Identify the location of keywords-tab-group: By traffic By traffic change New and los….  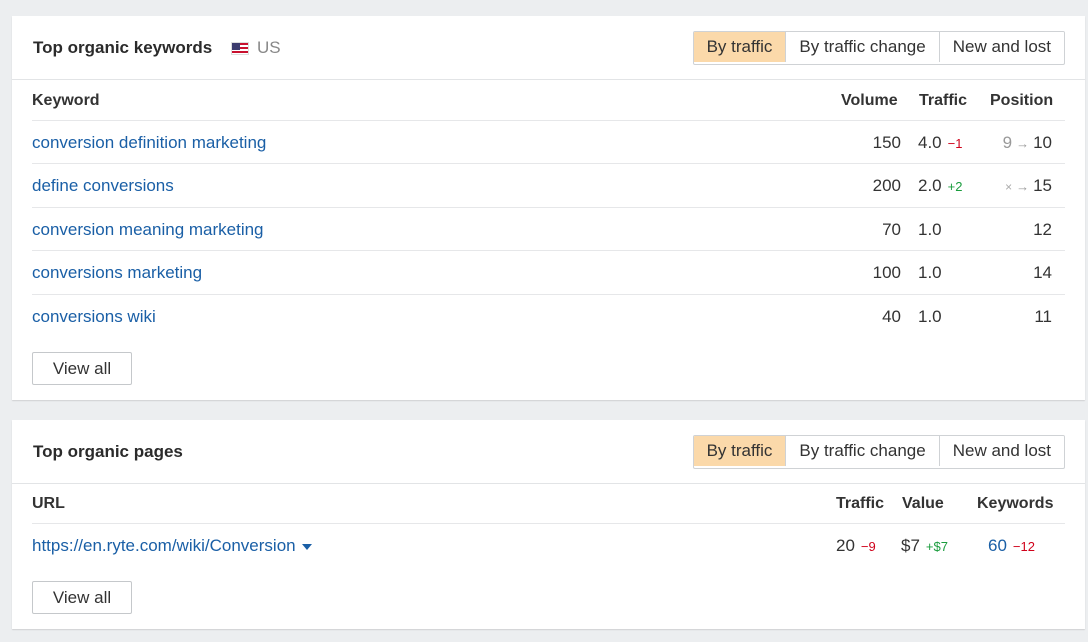
(878, 48).